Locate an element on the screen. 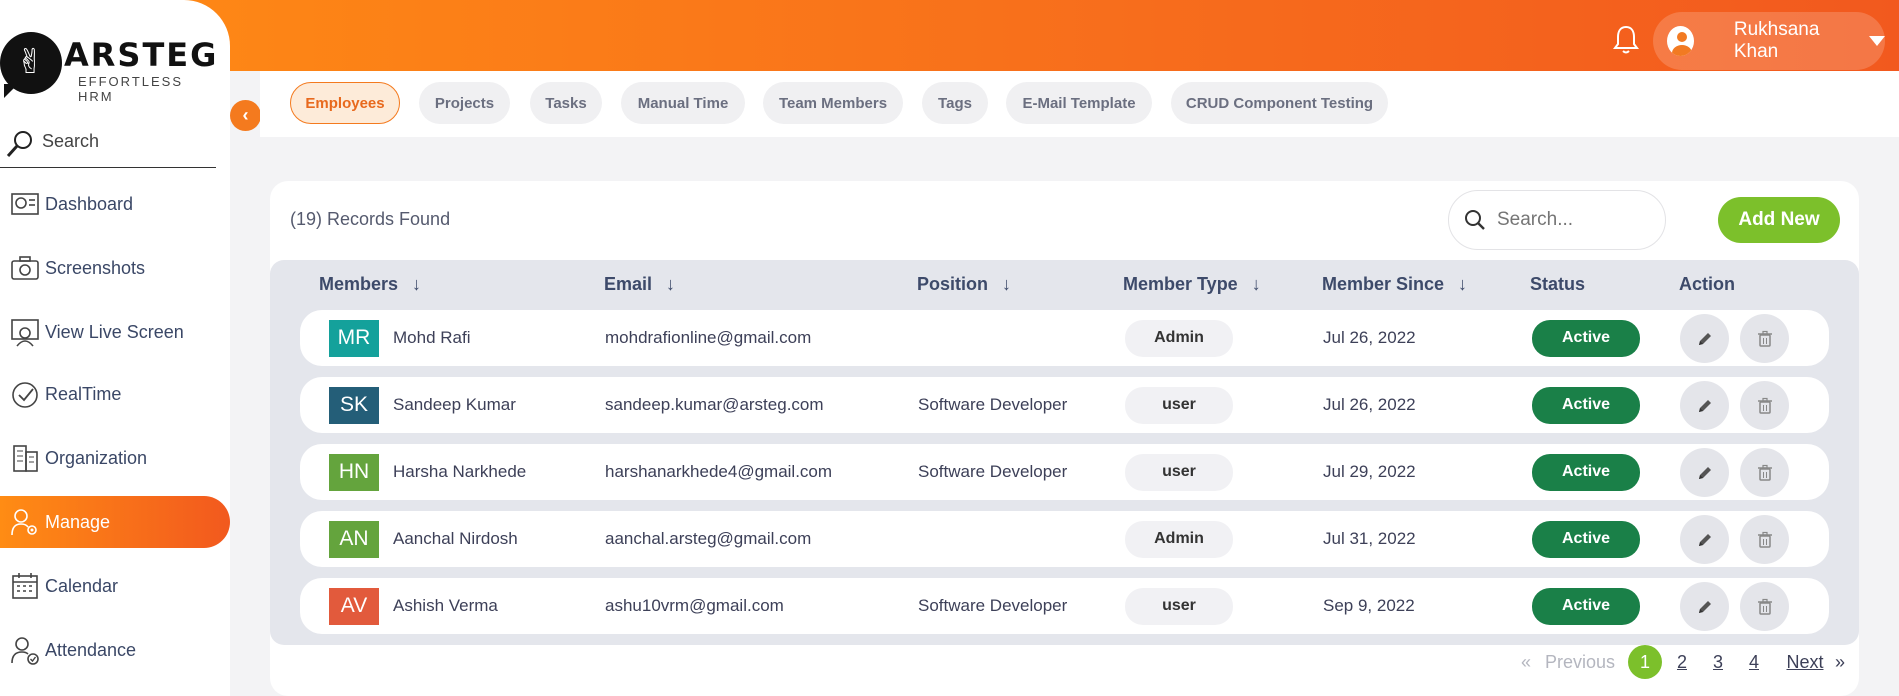 The image size is (1899, 696). sidebar-item-realtime: RealTime is located at coordinates (115, 394).